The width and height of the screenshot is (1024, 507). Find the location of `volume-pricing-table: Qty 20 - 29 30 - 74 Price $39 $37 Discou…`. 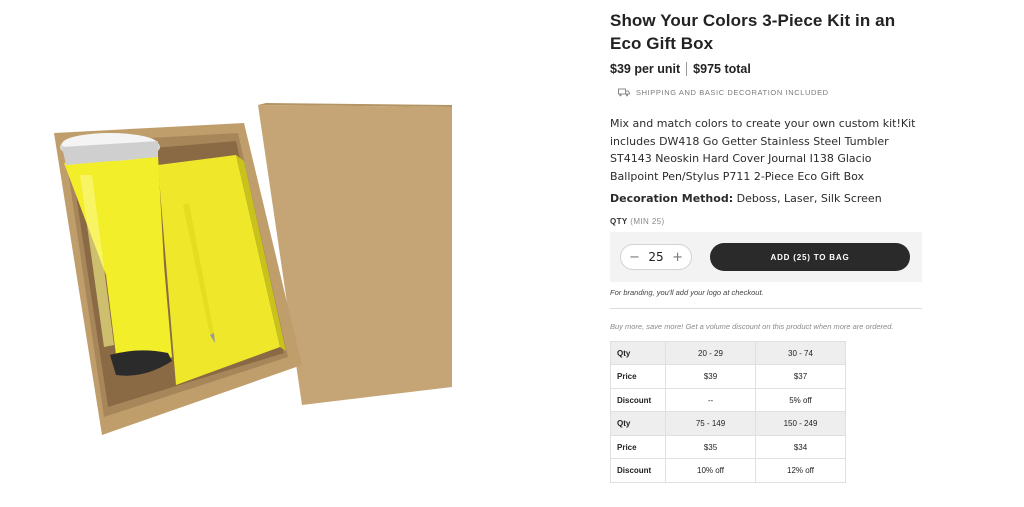

volume-pricing-table: Qty 20 - 29 30 - 74 Price $39 $37 Discou… is located at coordinates (728, 411).